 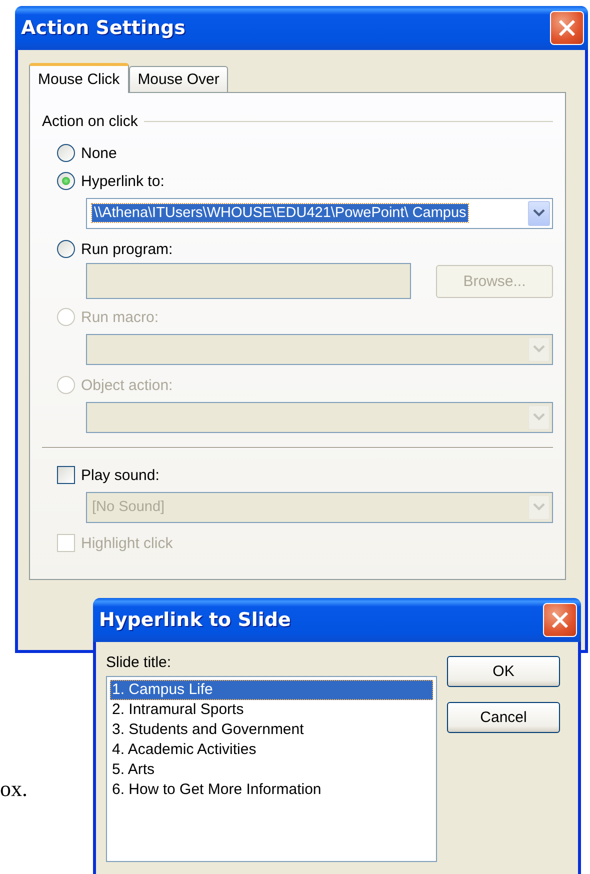 What do you see at coordinates (122, 181) in the screenshot?
I see `option-label: Hyperlink to:` at bounding box center [122, 181].